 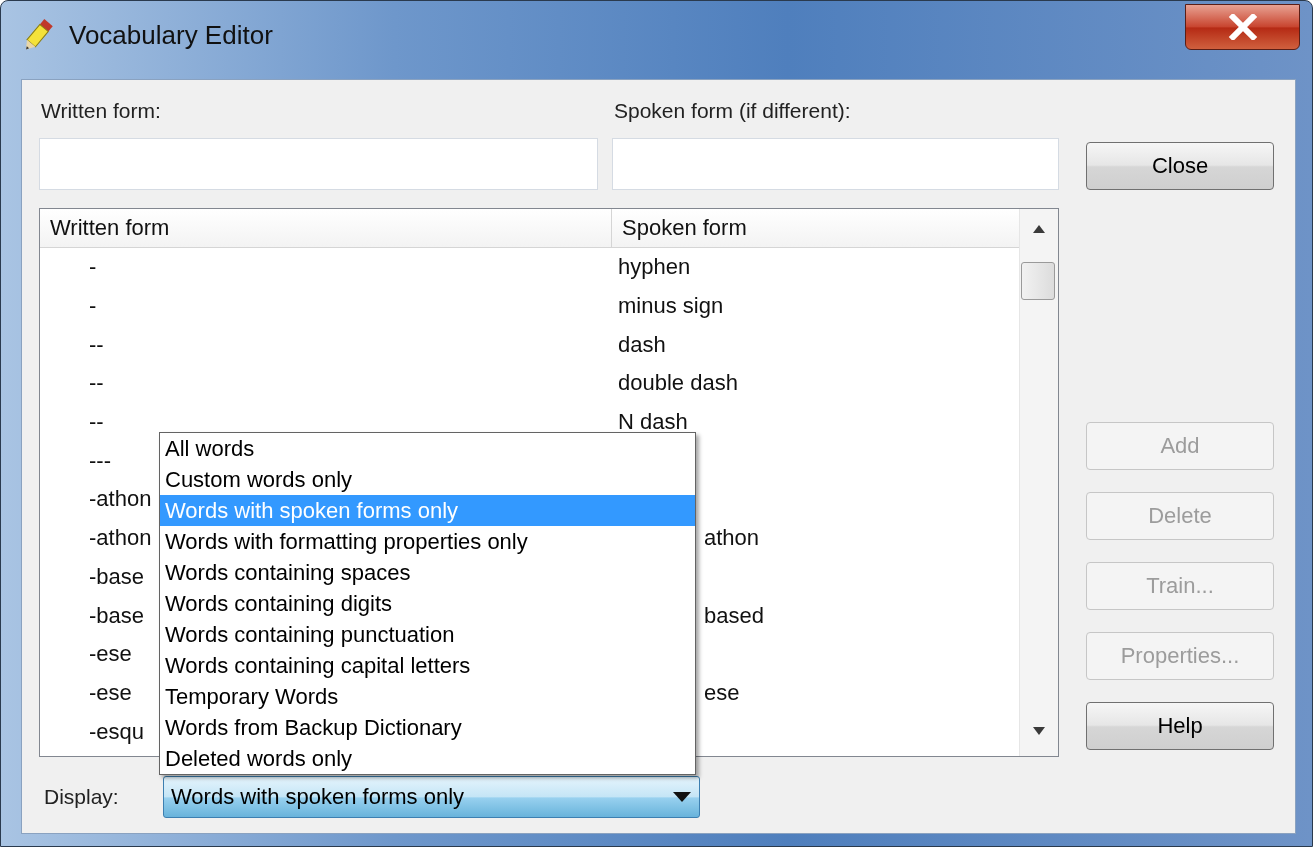 What do you see at coordinates (1180, 166) in the screenshot?
I see `dialog-button: Close` at bounding box center [1180, 166].